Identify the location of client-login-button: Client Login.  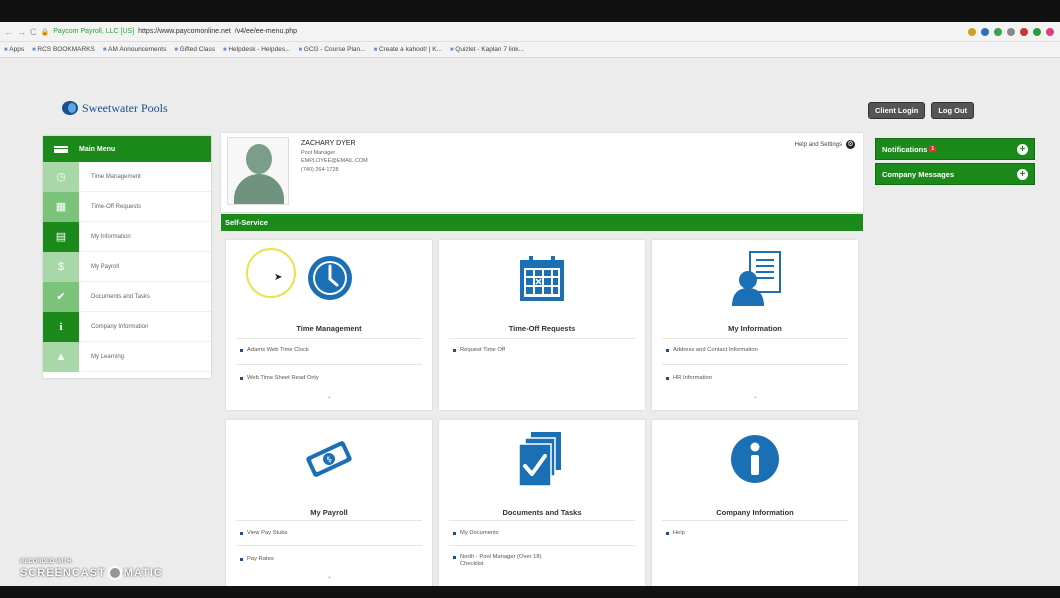
(897, 110).